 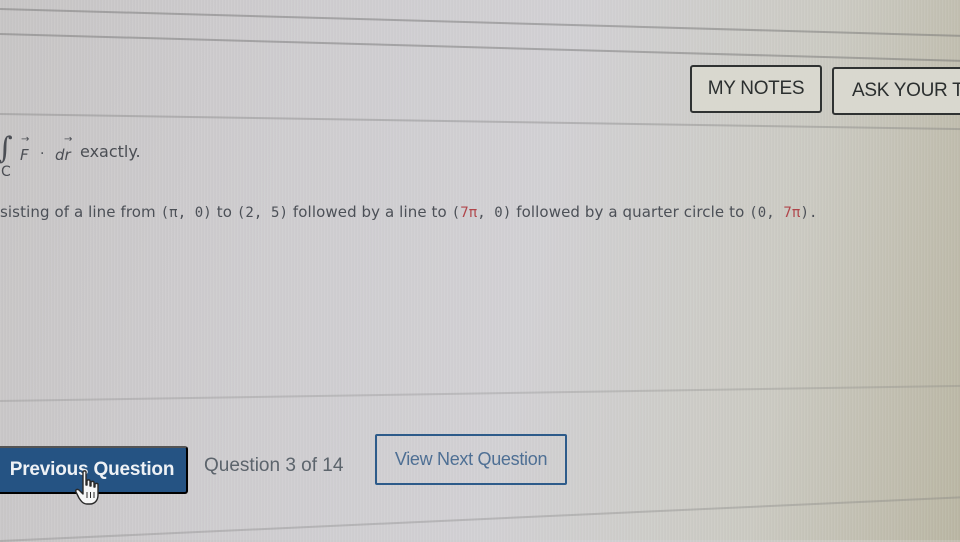 What do you see at coordinates (110, 151) in the screenshot?
I see `prompt-tail: exactly.` at bounding box center [110, 151].